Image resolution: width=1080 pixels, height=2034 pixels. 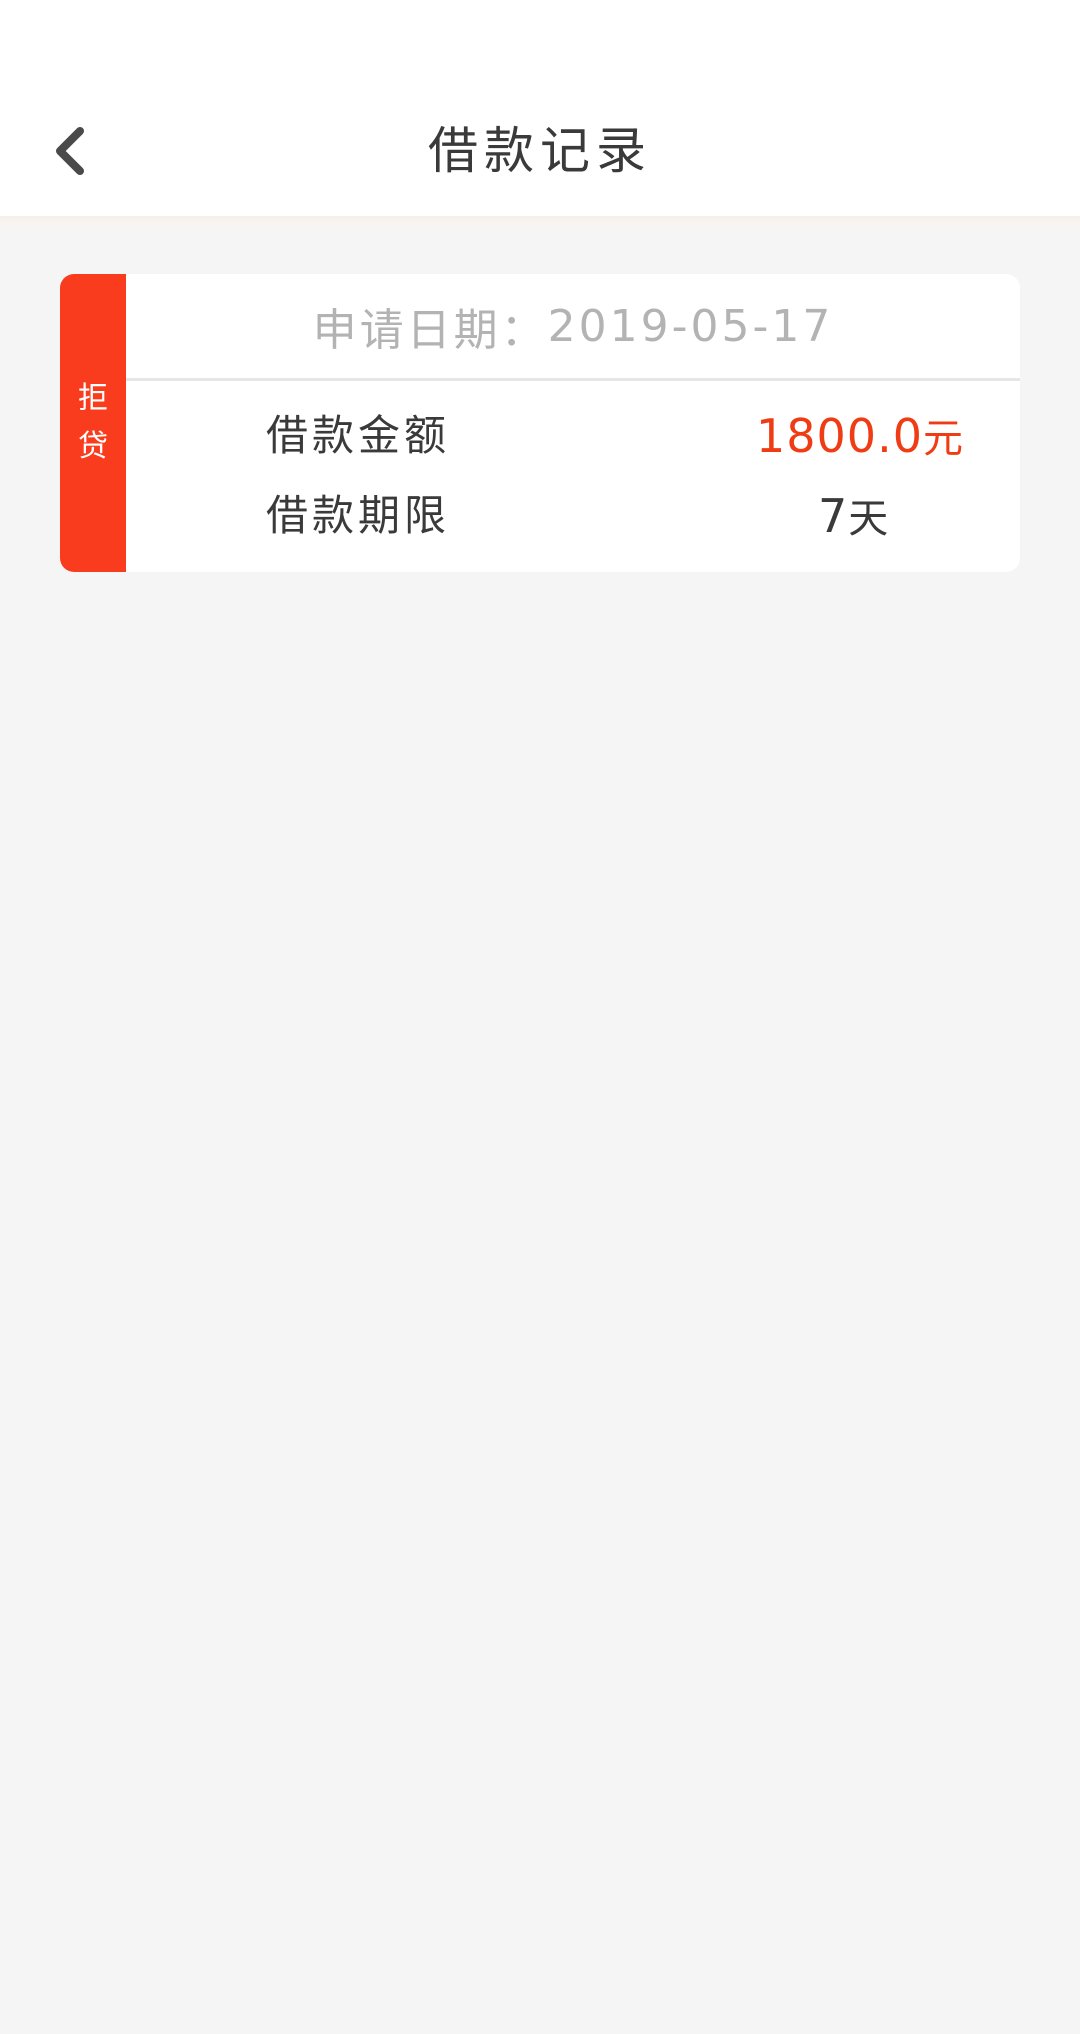 What do you see at coordinates (942, 439) in the screenshot?
I see `loan-amount-unit: 元` at bounding box center [942, 439].